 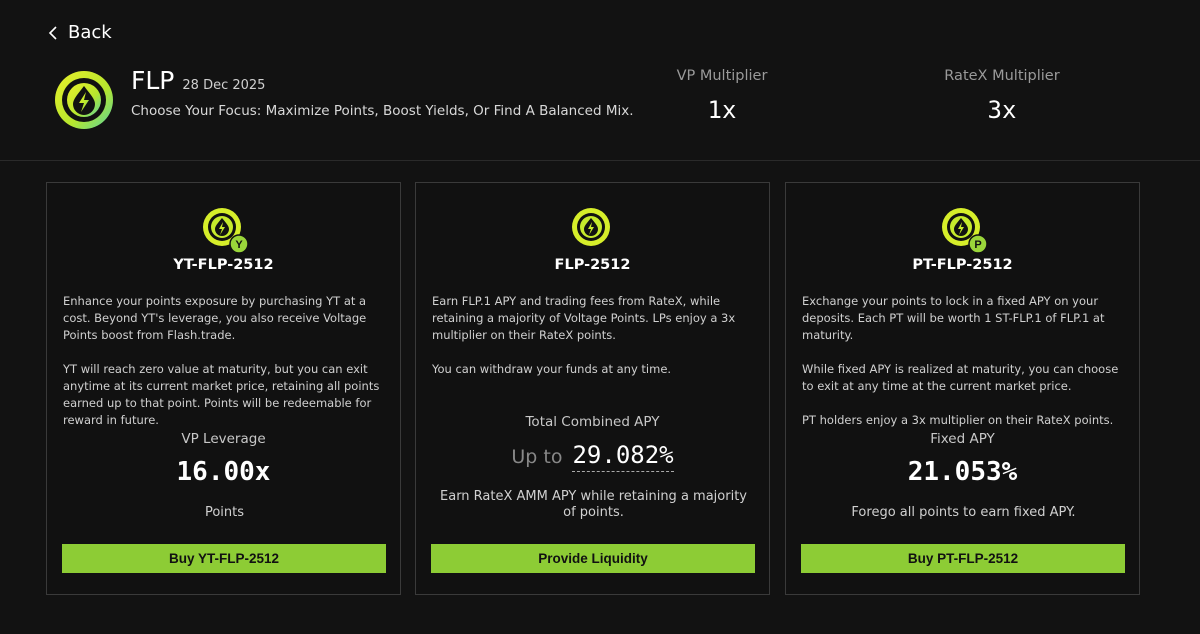 What do you see at coordinates (552, 369) in the screenshot?
I see `flp-desc-paragraph: You can withdraw your funds at any time.` at bounding box center [552, 369].